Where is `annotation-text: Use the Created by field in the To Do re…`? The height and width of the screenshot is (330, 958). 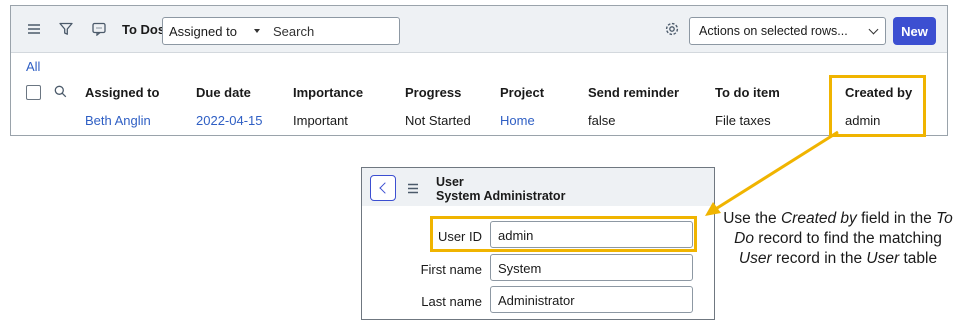 annotation-text: Use the Created by field in the To Do re… is located at coordinates (838, 239).